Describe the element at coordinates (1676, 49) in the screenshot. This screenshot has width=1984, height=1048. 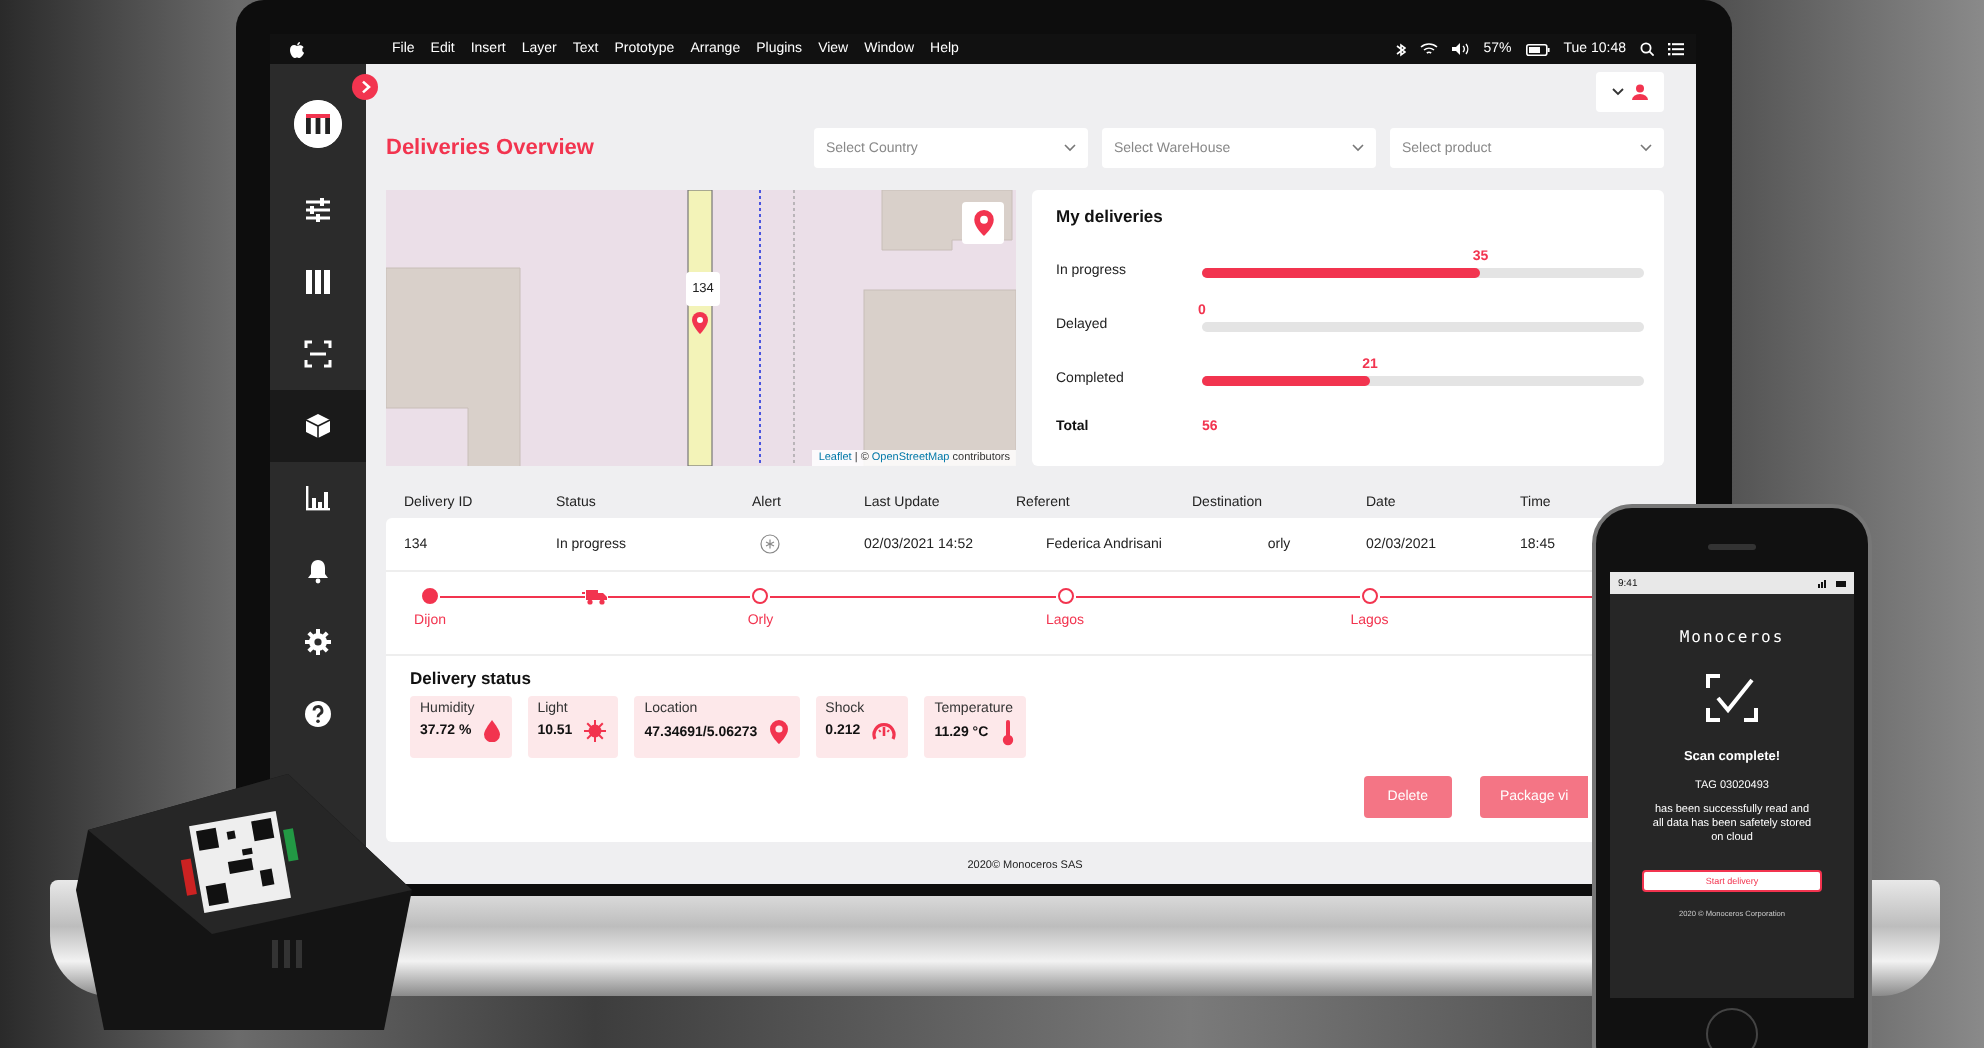
I see `list-icon` at that location.